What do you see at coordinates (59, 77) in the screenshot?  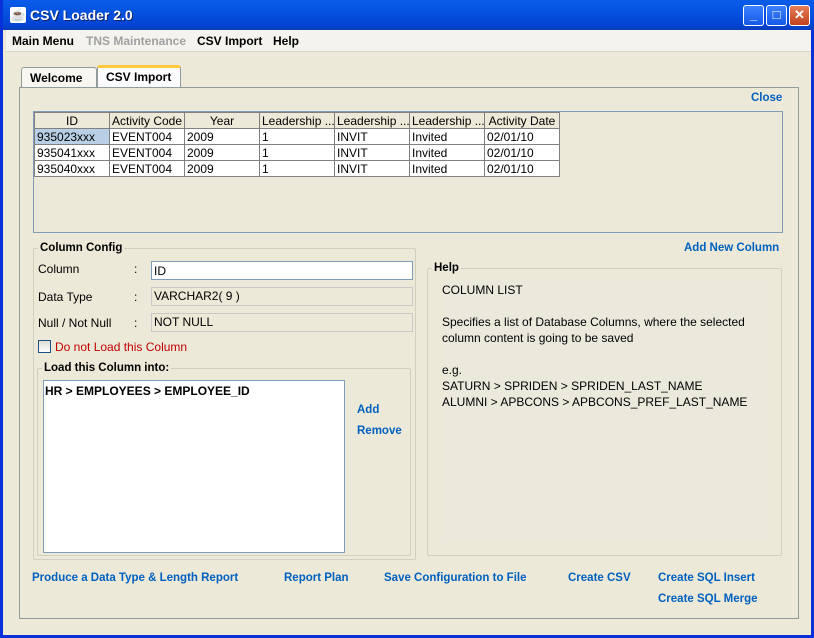 I see `tab-welcome: Welcome` at bounding box center [59, 77].